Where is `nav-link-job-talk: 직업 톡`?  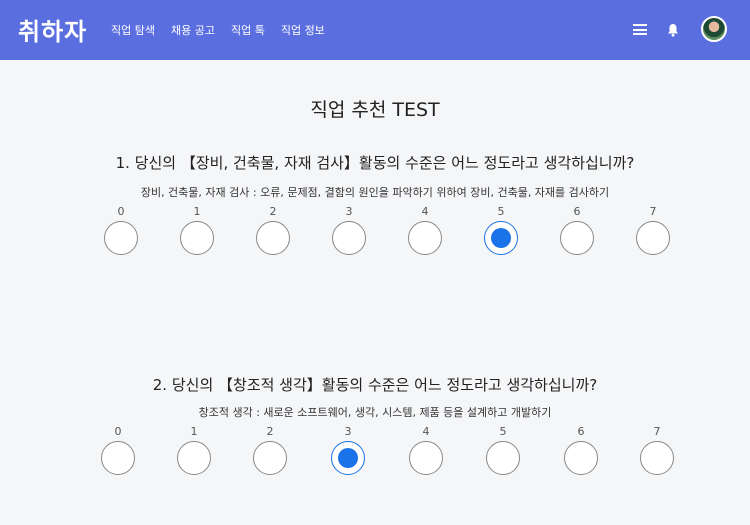
nav-link-job-talk: 직업 톡 is located at coordinates (248, 30).